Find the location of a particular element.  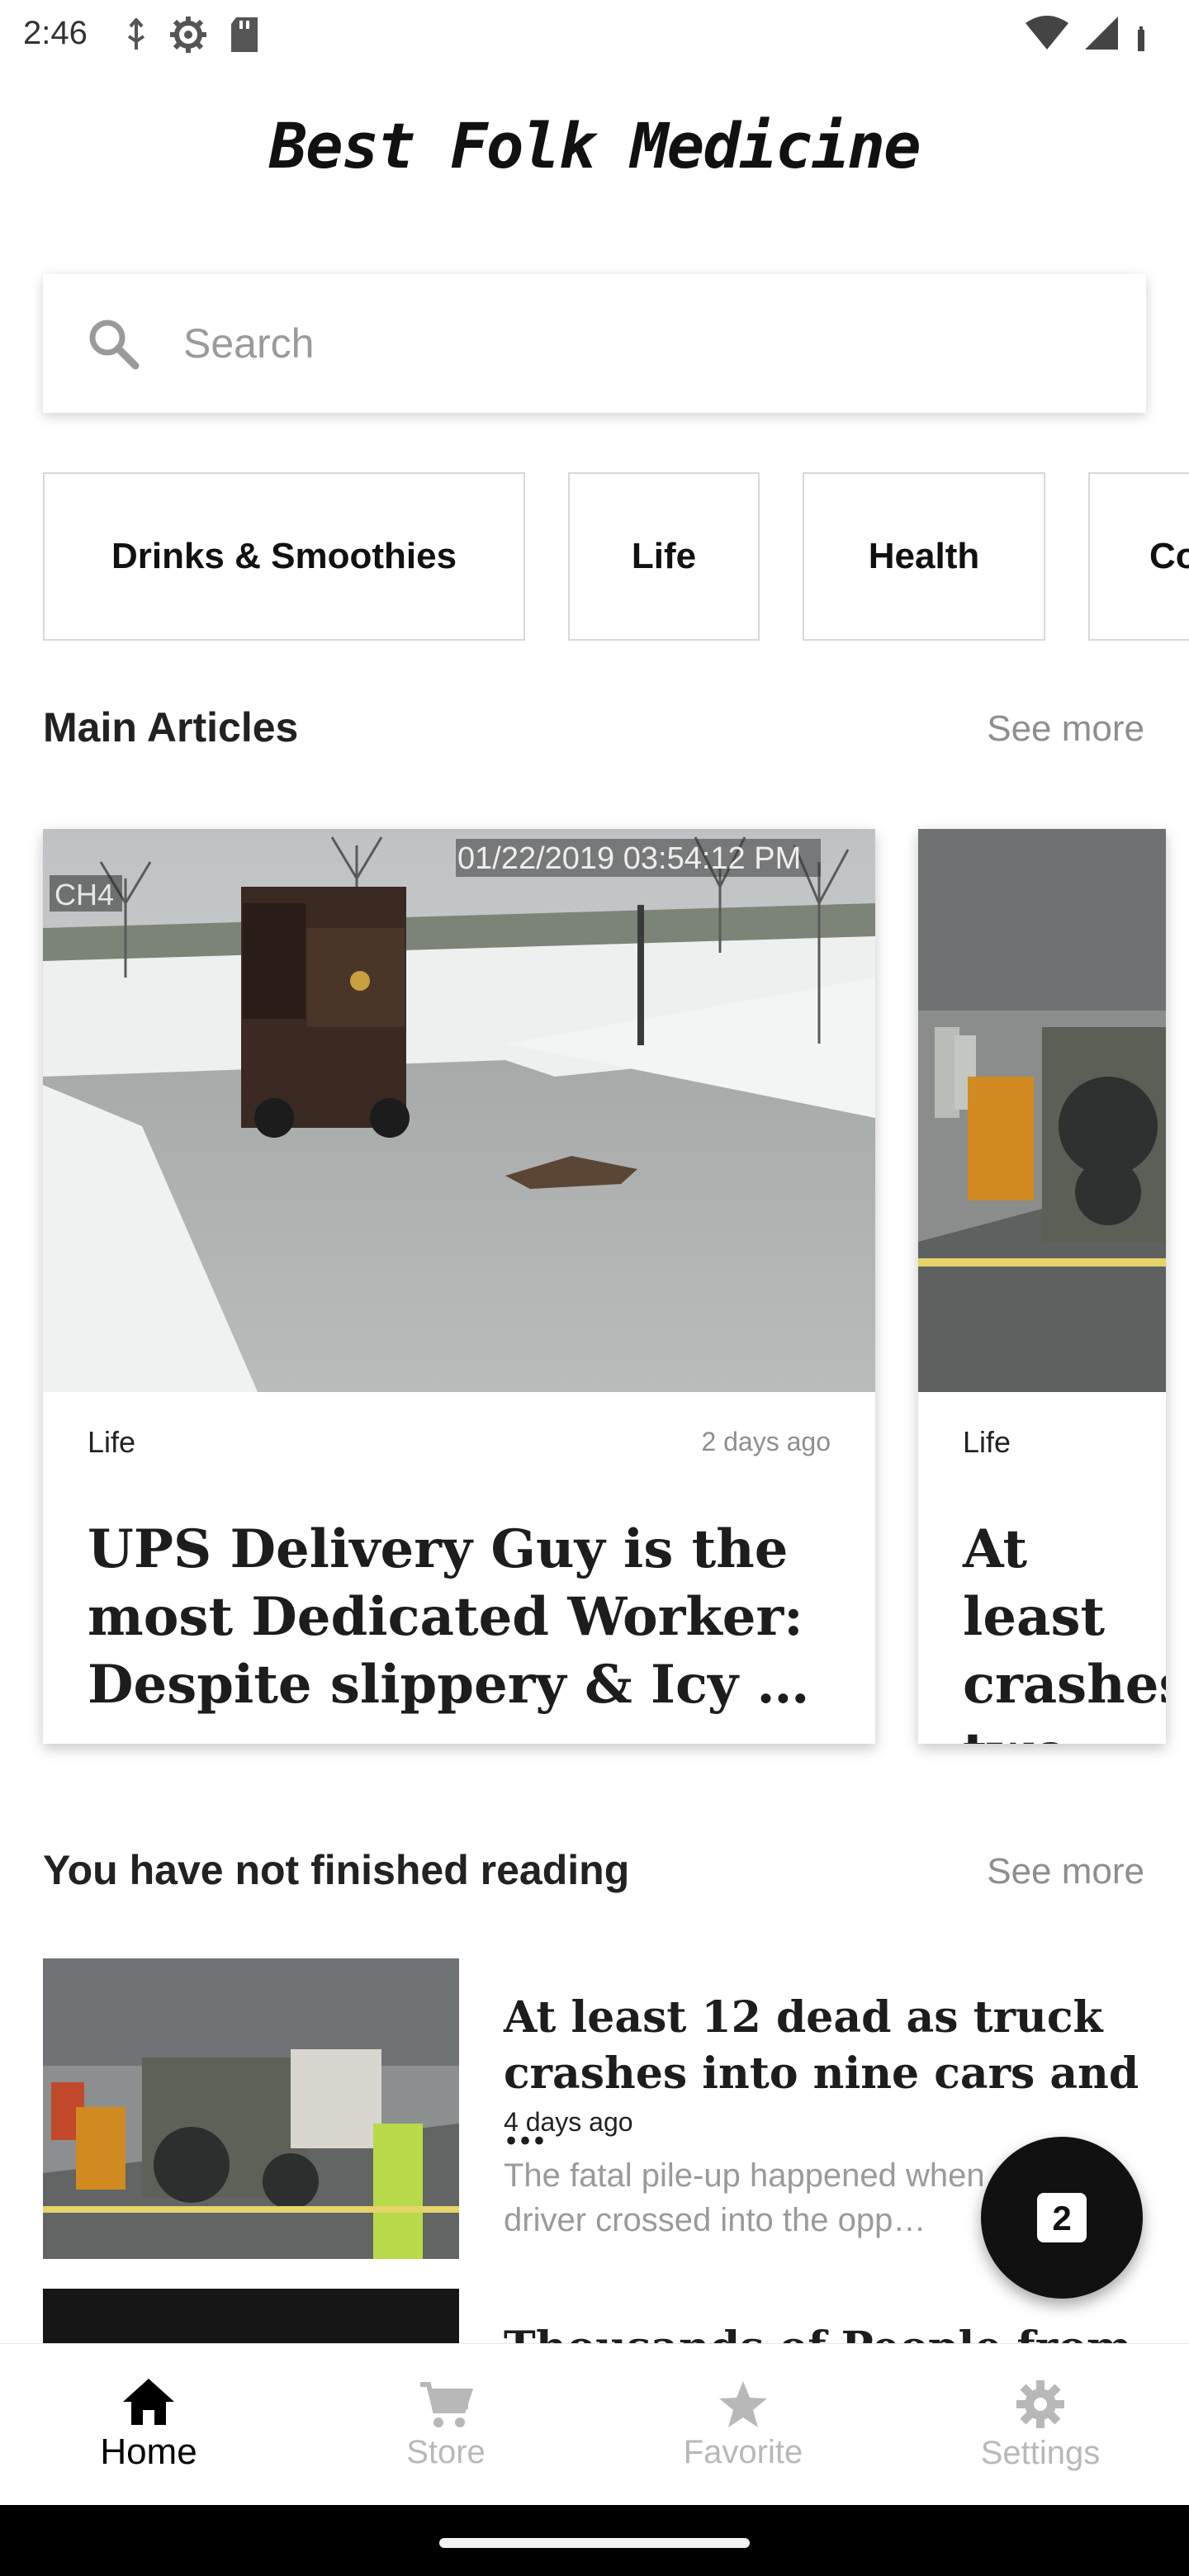

nav-store: Store is located at coordinates (445, 2425).